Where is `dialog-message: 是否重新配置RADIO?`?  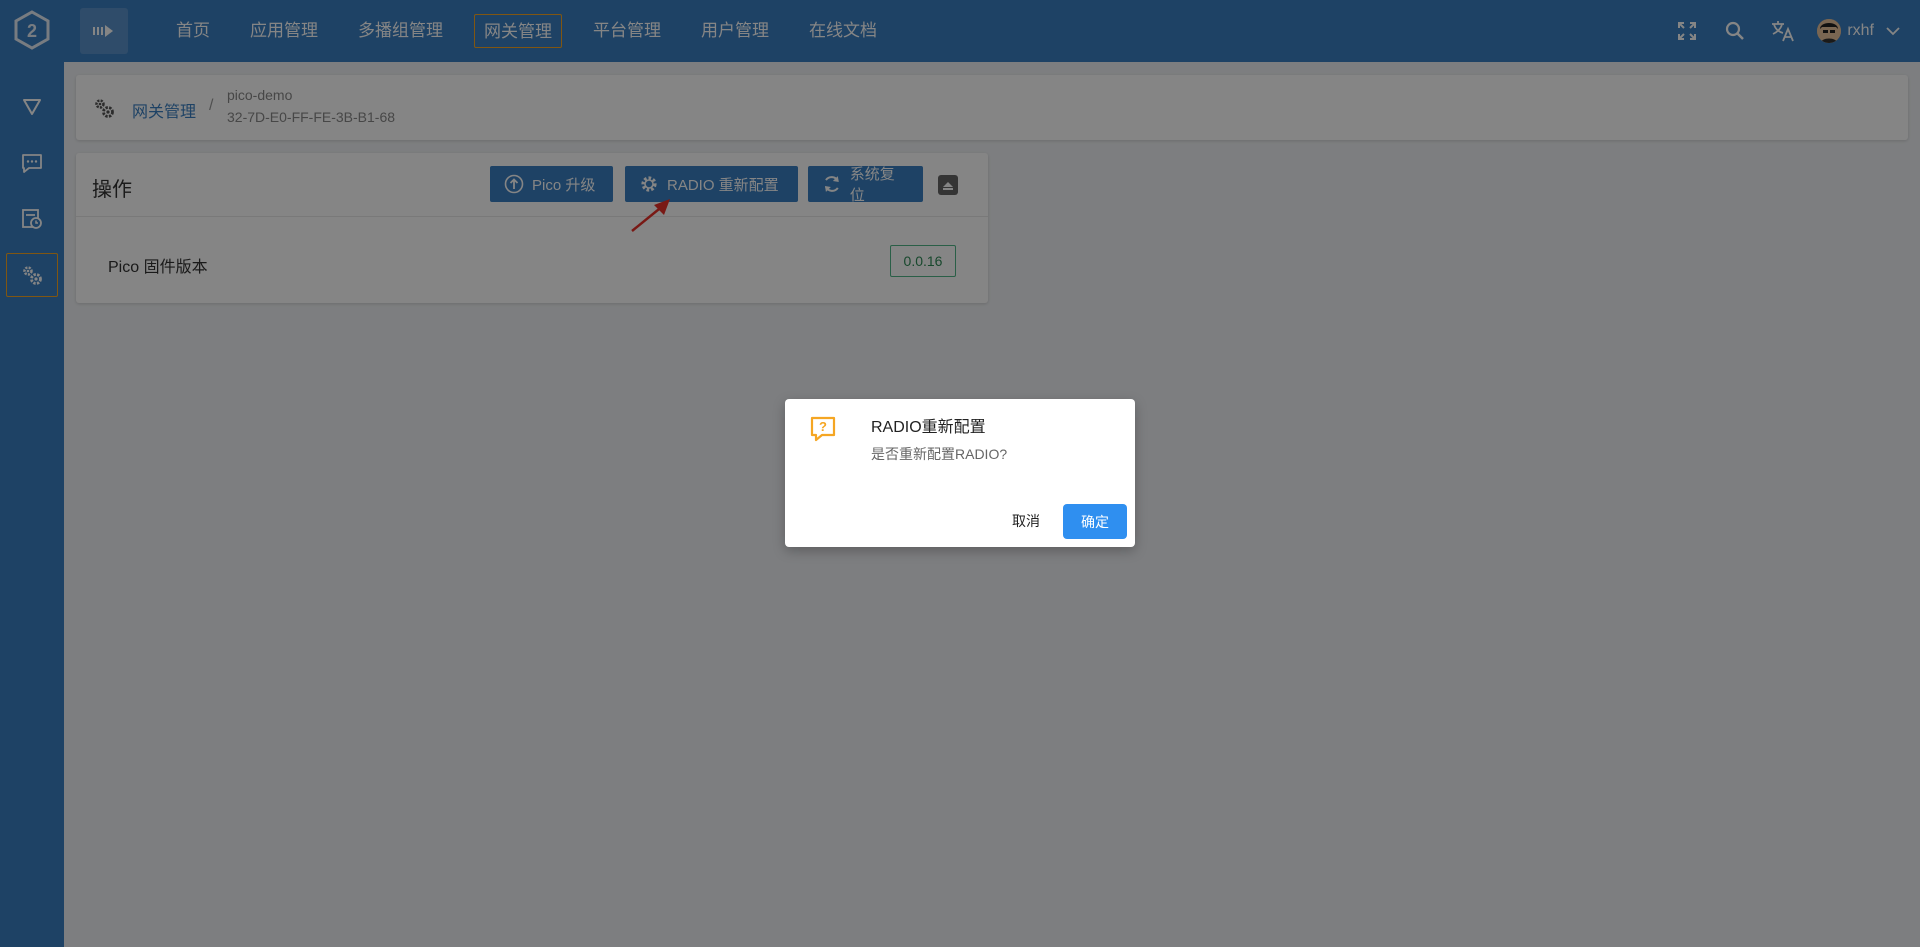 dialog-message: 是否重新配置RADIO? is located at coordinates (939, 454).